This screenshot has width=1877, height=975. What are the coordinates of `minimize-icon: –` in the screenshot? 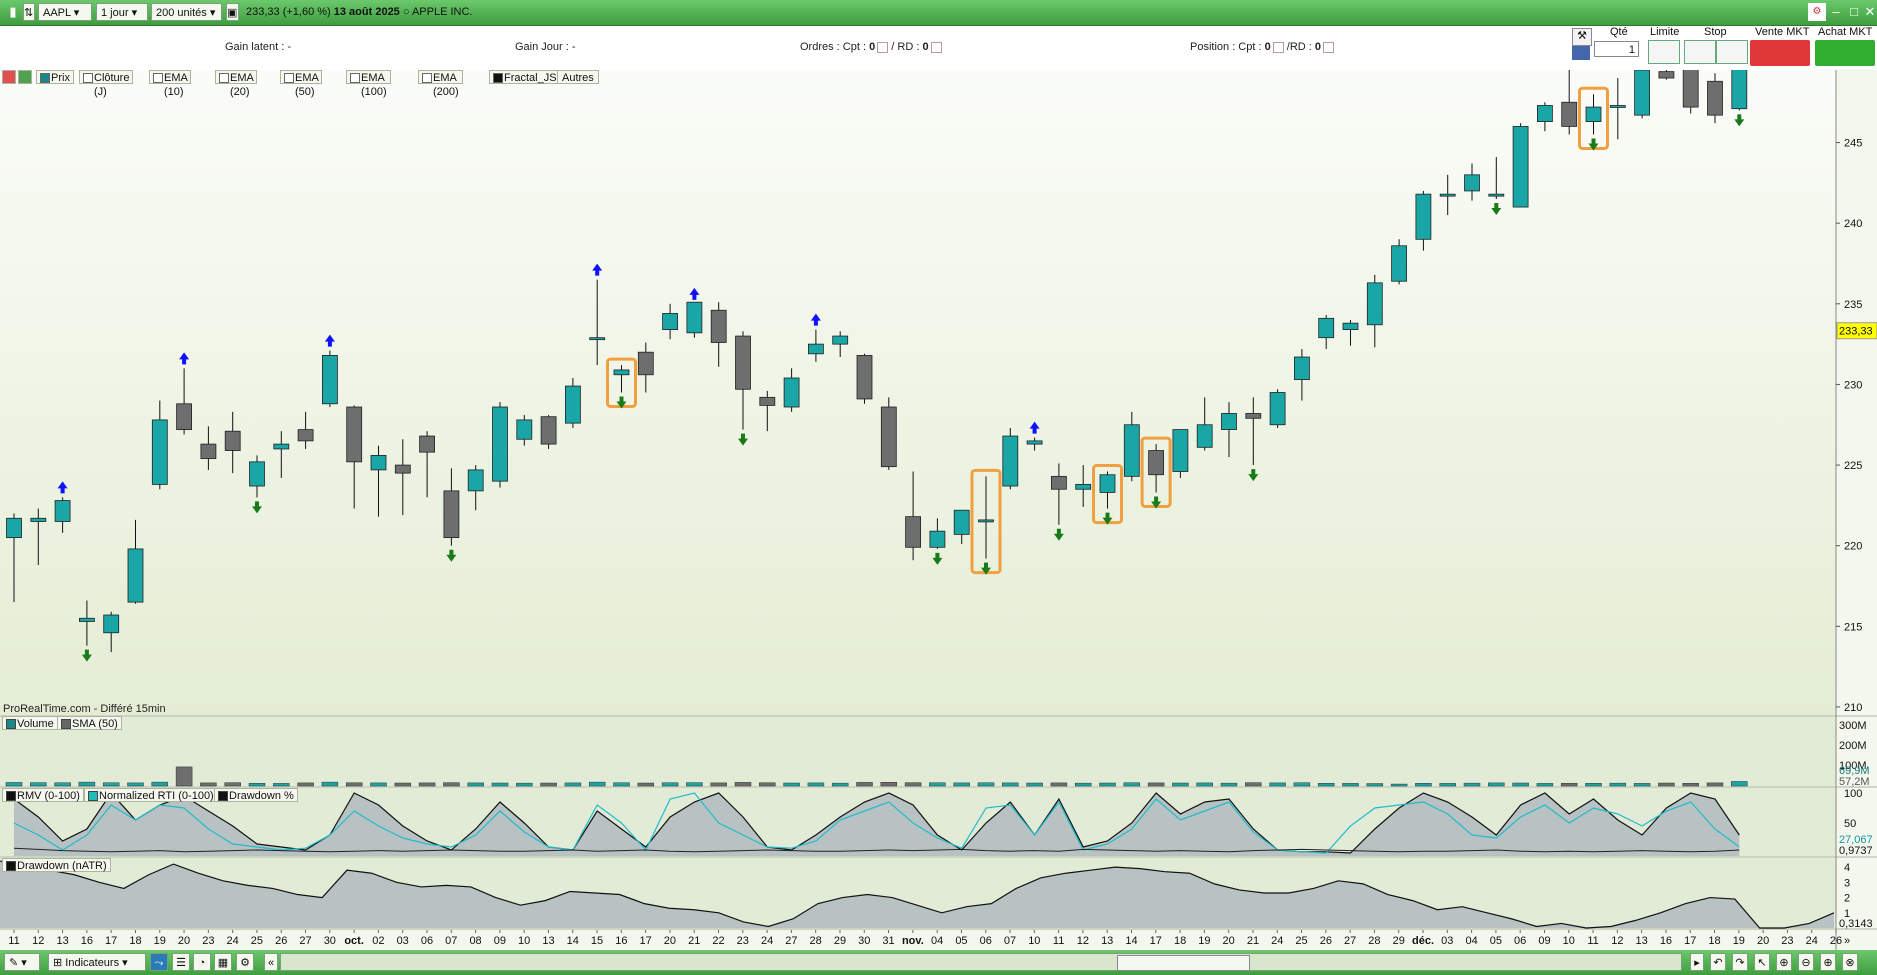 It's located at (1836, 12).